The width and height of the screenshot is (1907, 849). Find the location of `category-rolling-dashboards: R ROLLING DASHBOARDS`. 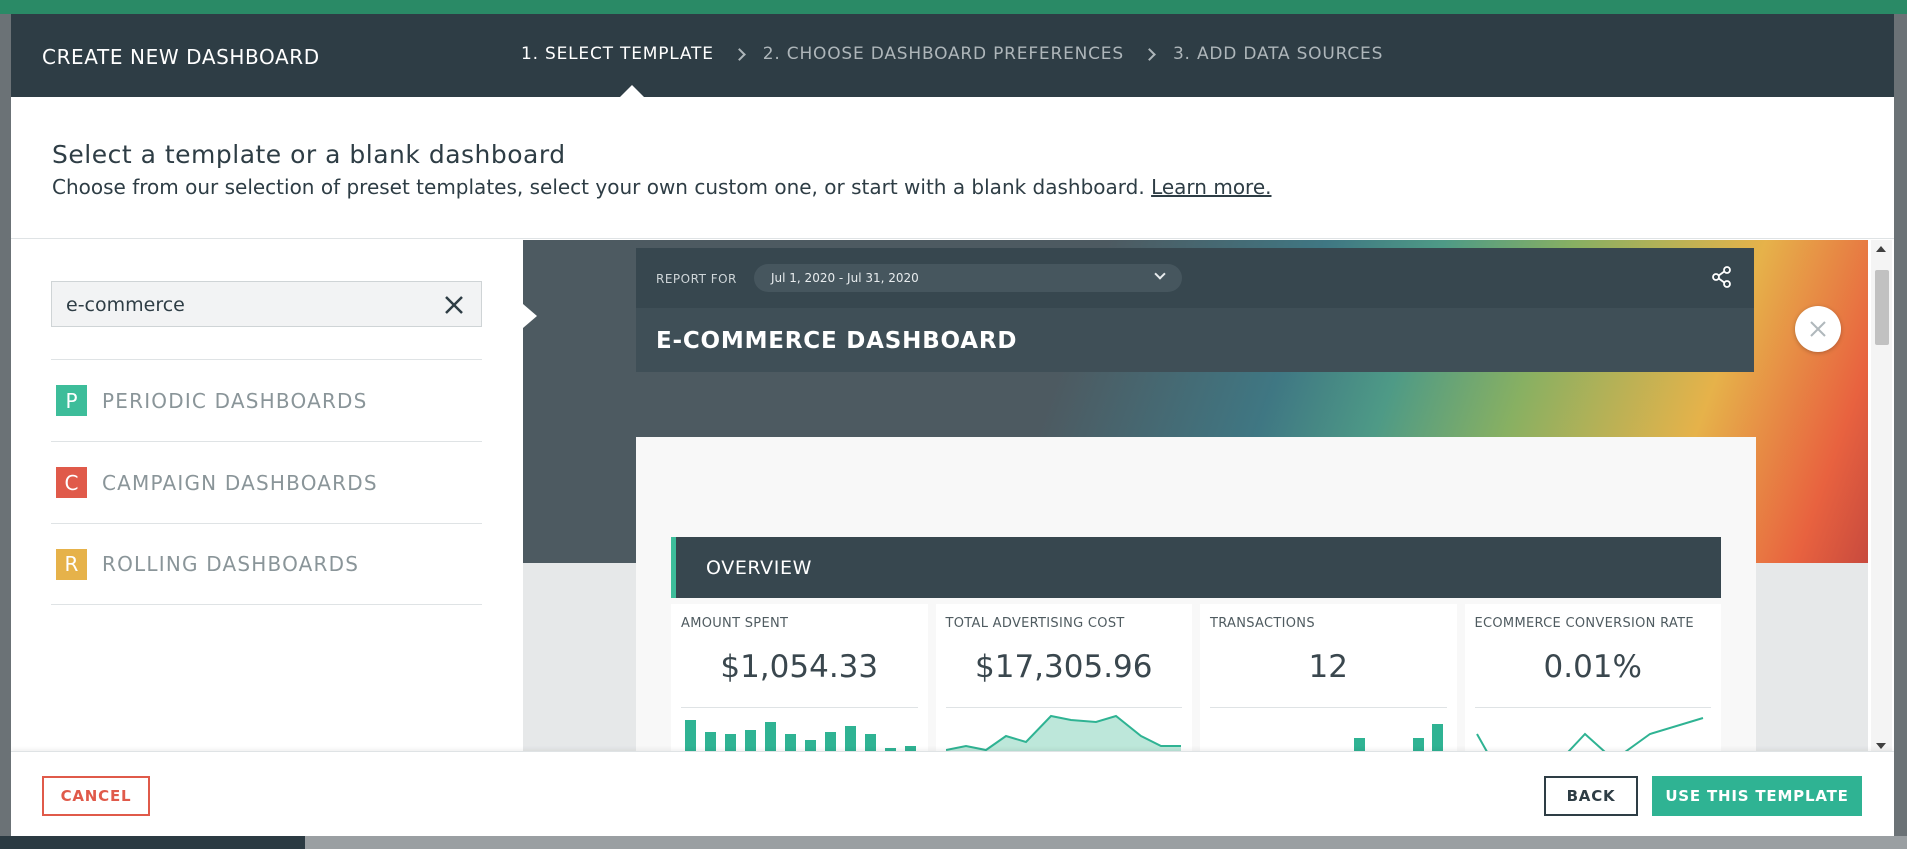

category-rolling-dashboards: R ROLLING DASHBOARDS is located at coordinates (266, 564).